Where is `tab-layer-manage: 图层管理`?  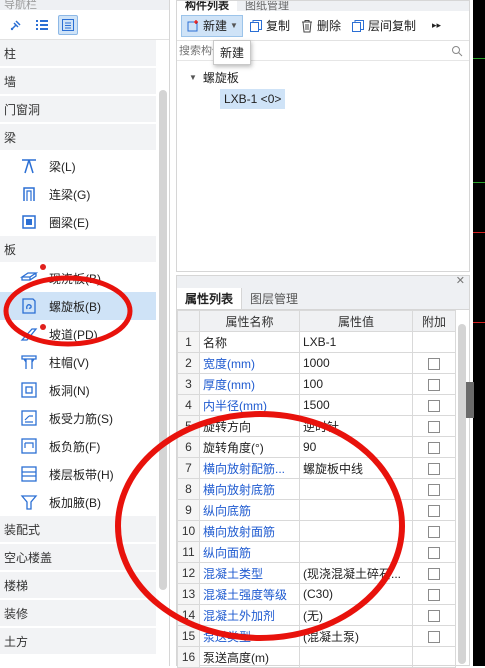
tab-layer-manage: 图层管理 is located at coordinates (274, 298).